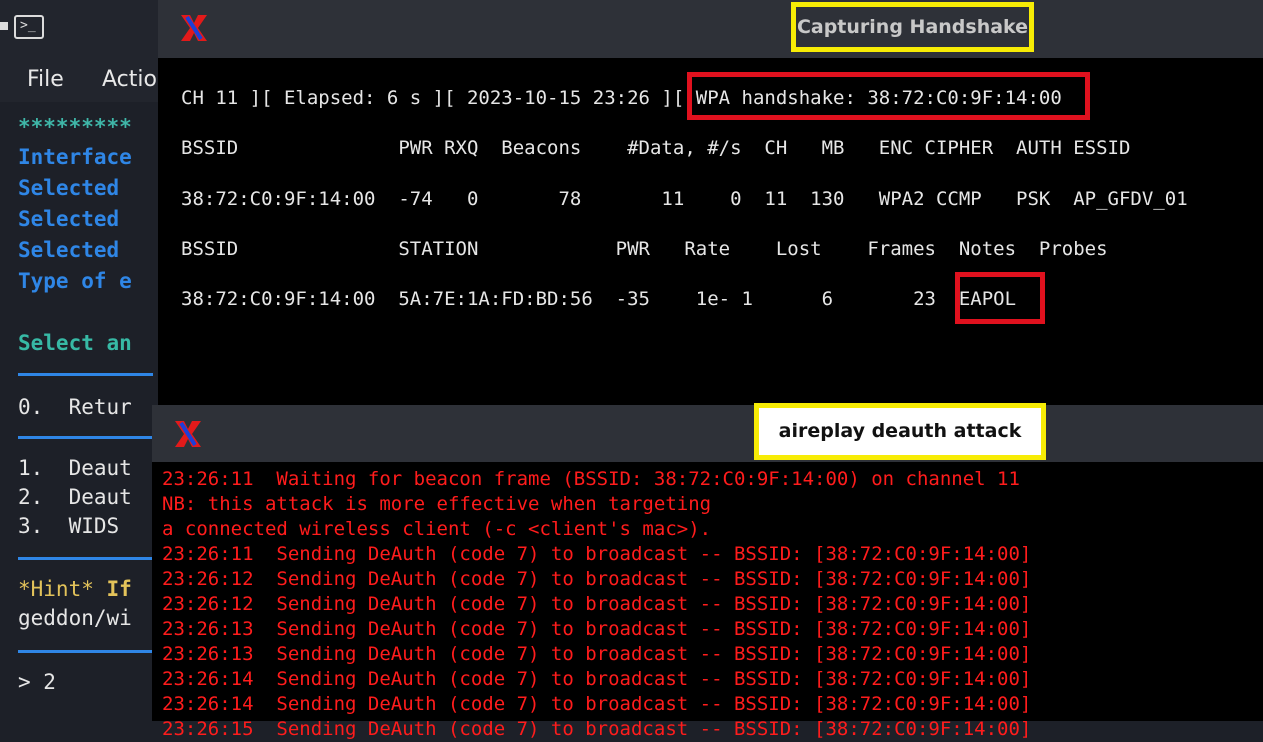  Describe the element at coordinates (888, 96) in the screenshot. I see `wpa-handshake-highlight` at that location.